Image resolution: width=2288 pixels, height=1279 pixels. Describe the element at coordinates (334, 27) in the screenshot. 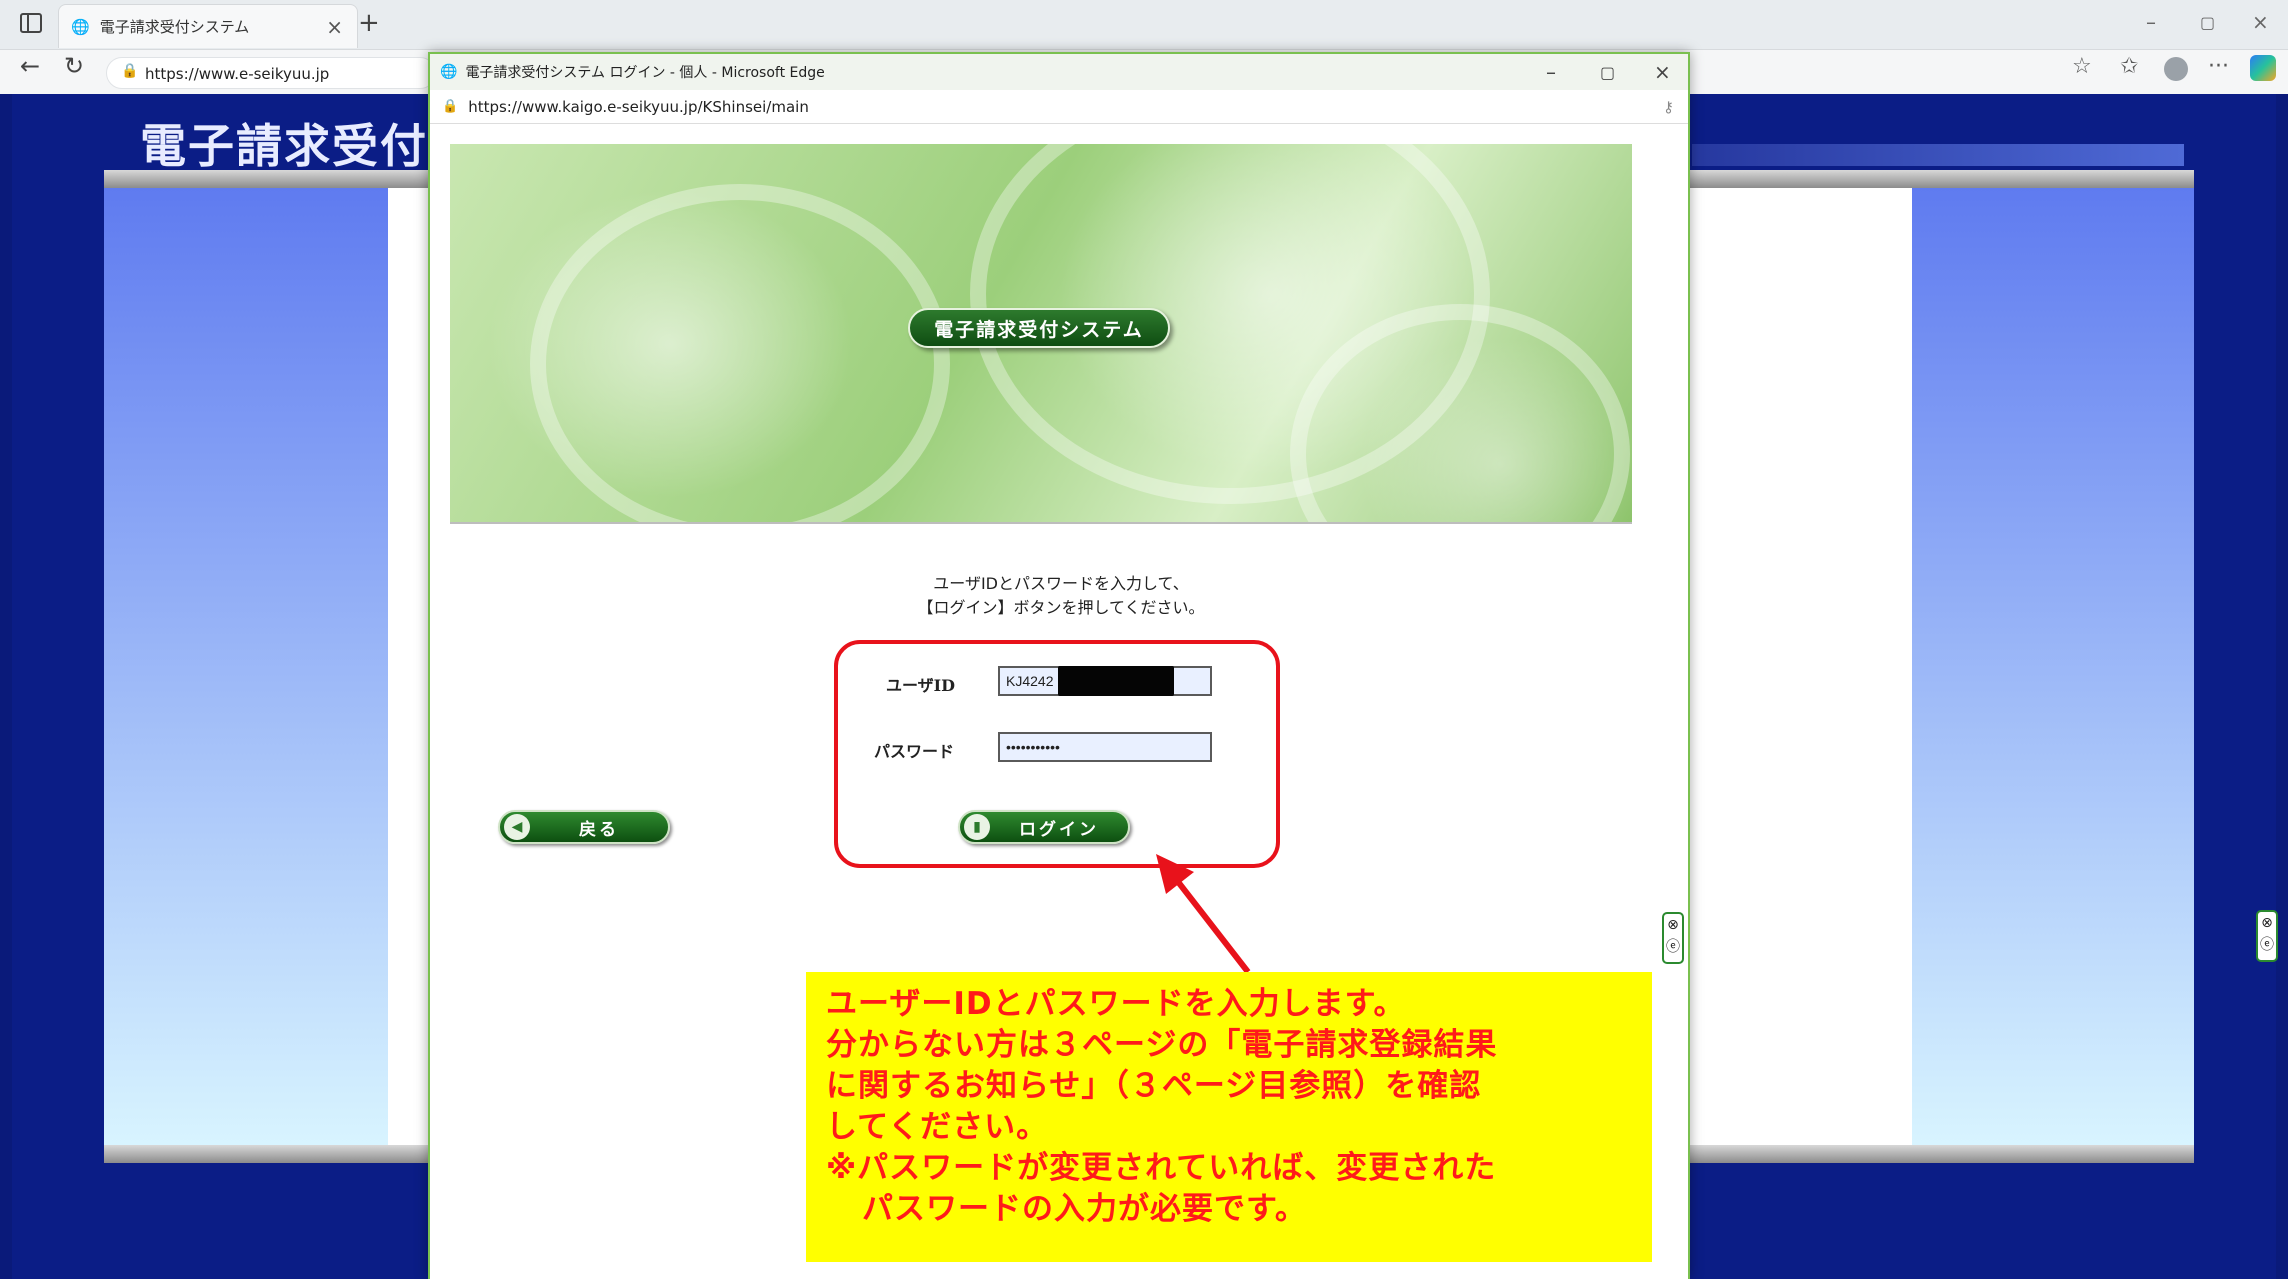

I see `tab-close-icon: ×` at that location.